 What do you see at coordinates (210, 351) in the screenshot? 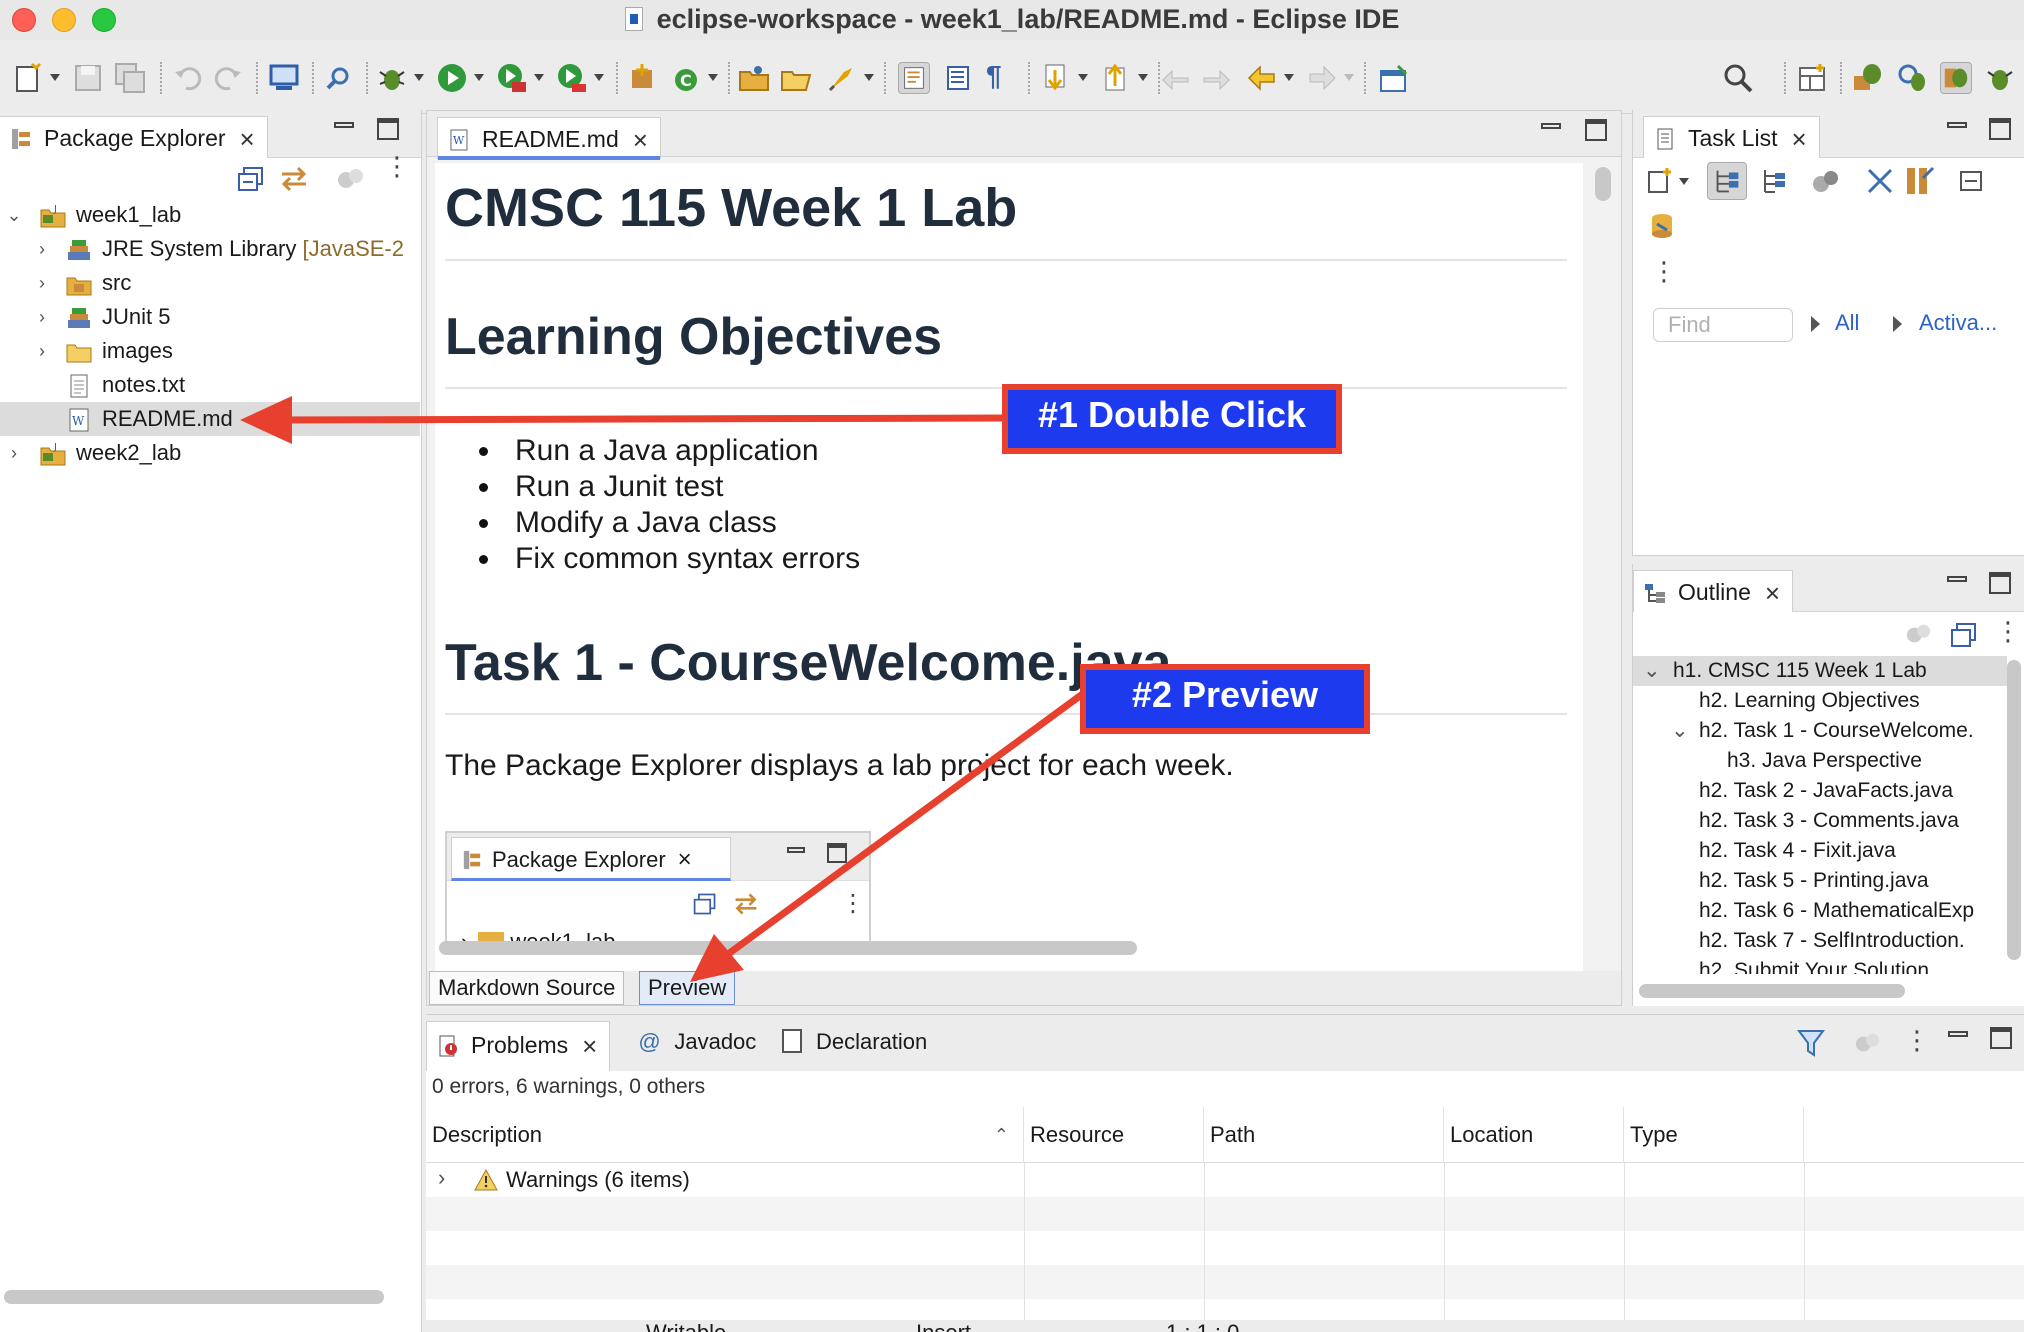
I see `tree-item-images: › images` at bounding box center [210, 351].